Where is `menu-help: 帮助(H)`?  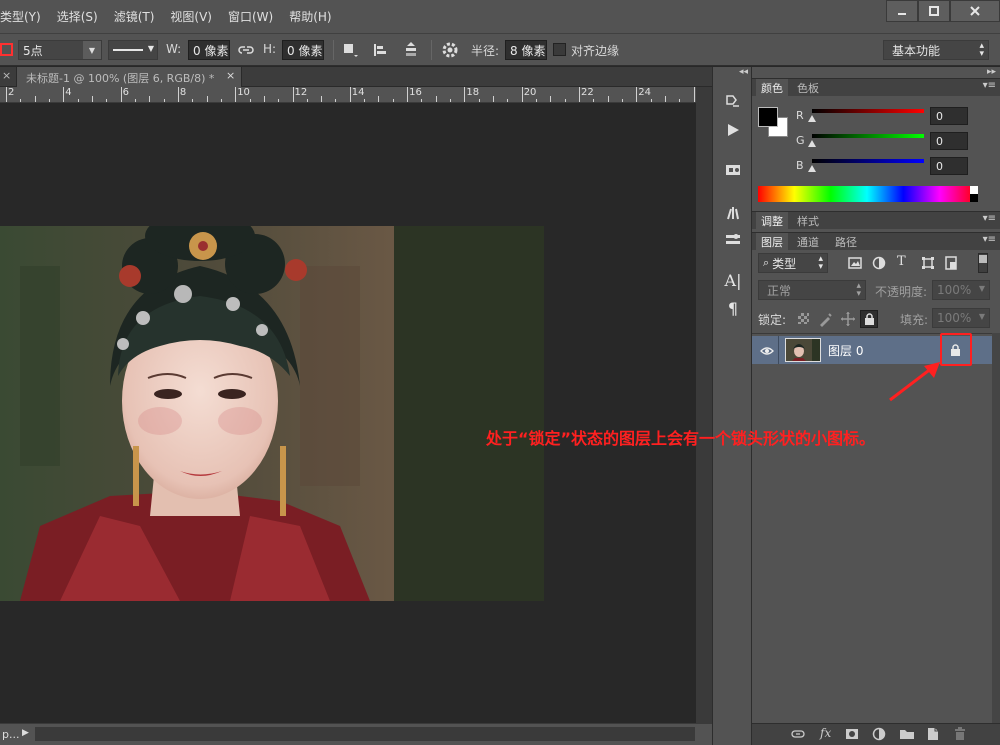
menu-help: 帮助(H) is located at coordinates (310, 16).